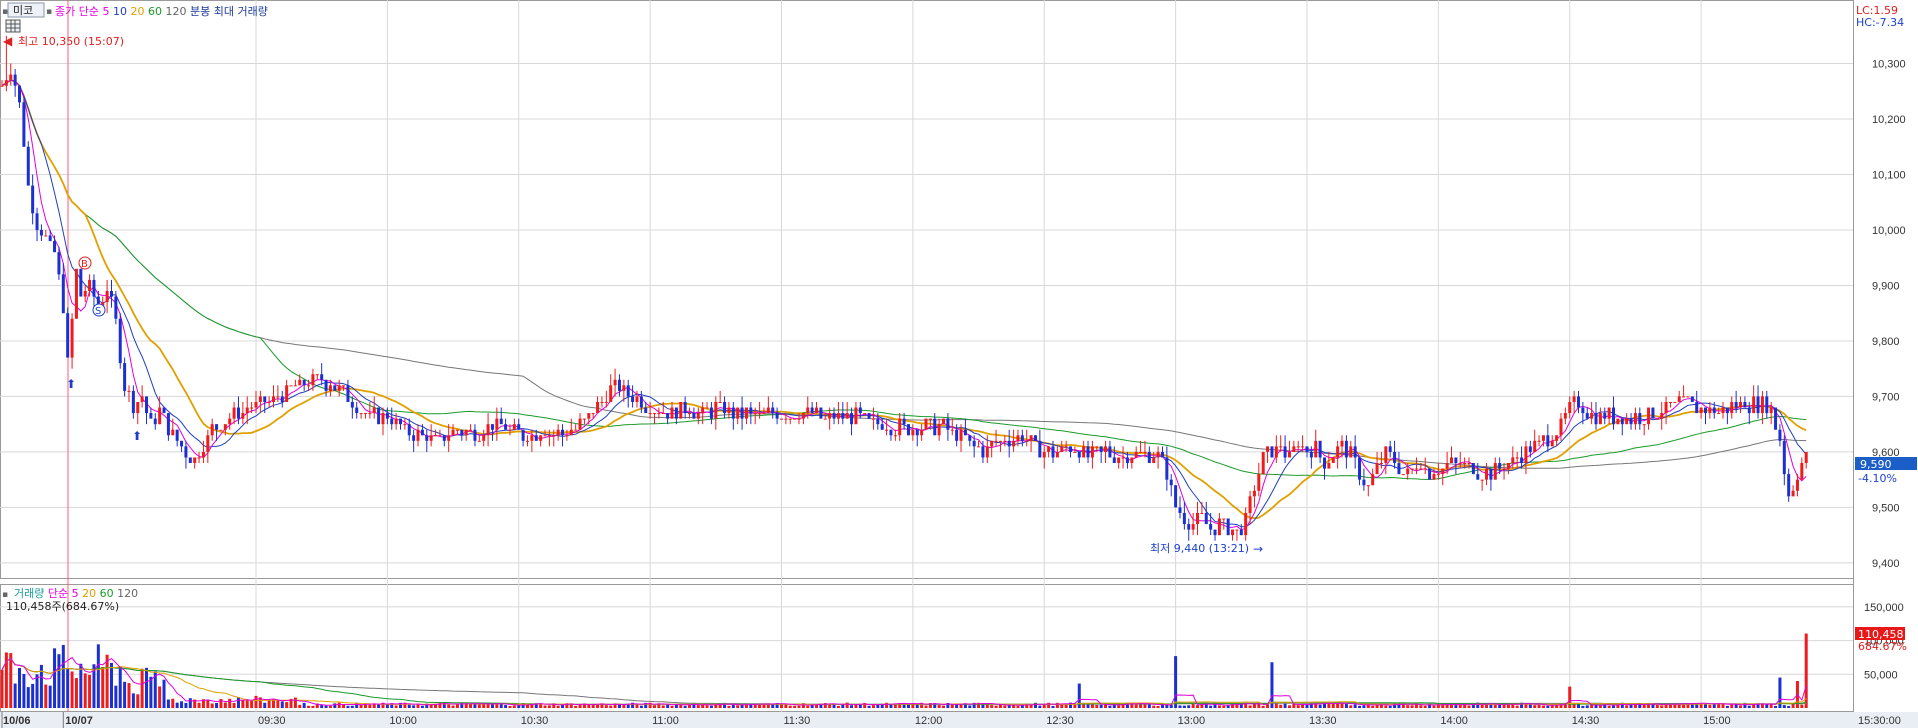 The height and width of the screenshot is (728, 1918). Describe the element at coordinates (1884, 608) in the screenshot. I see `volume-tick-label: 150,000` at that location.